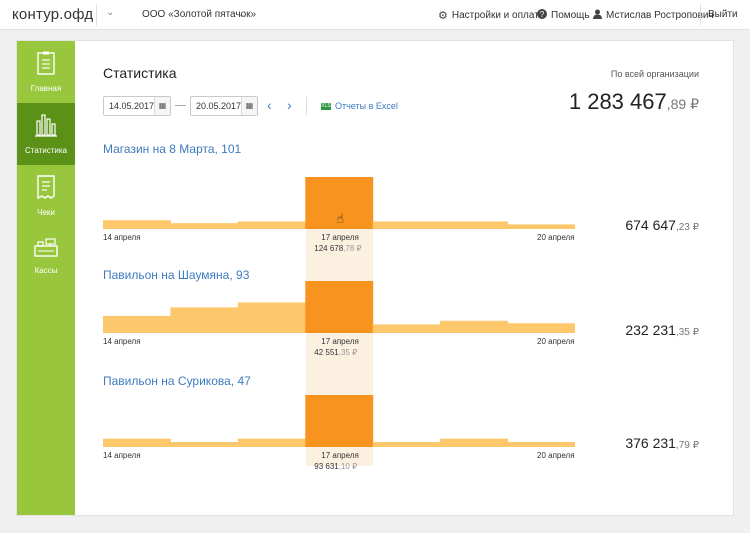 The height and width of the screenshot is (533, 750). I want to click on date-range-dash, so click(180, 105).